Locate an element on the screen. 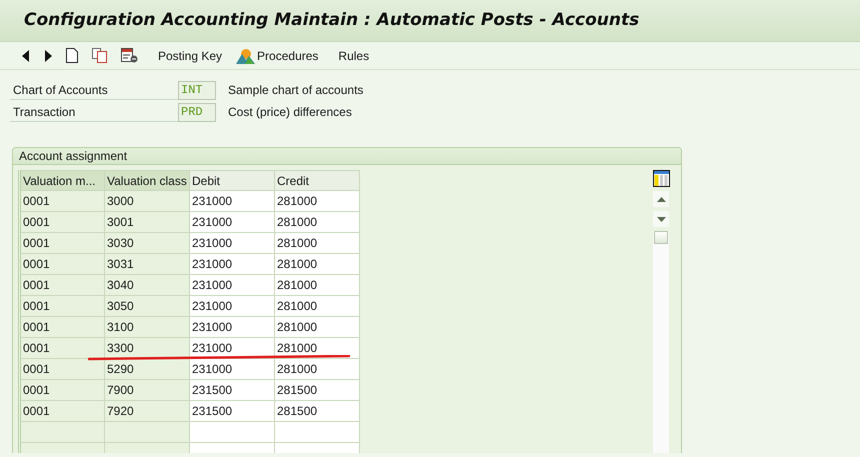  scroll-down-button is located at coordinates (661, 219).